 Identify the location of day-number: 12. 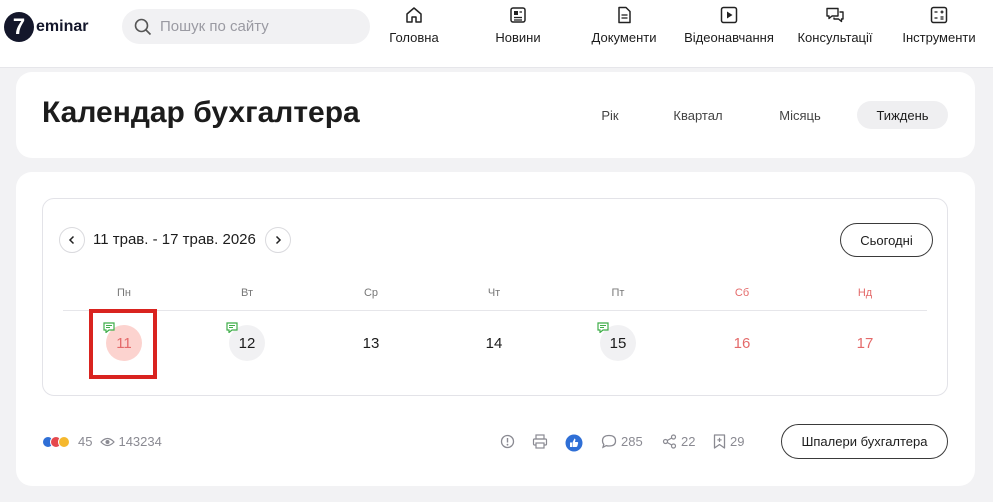
(247, 343).